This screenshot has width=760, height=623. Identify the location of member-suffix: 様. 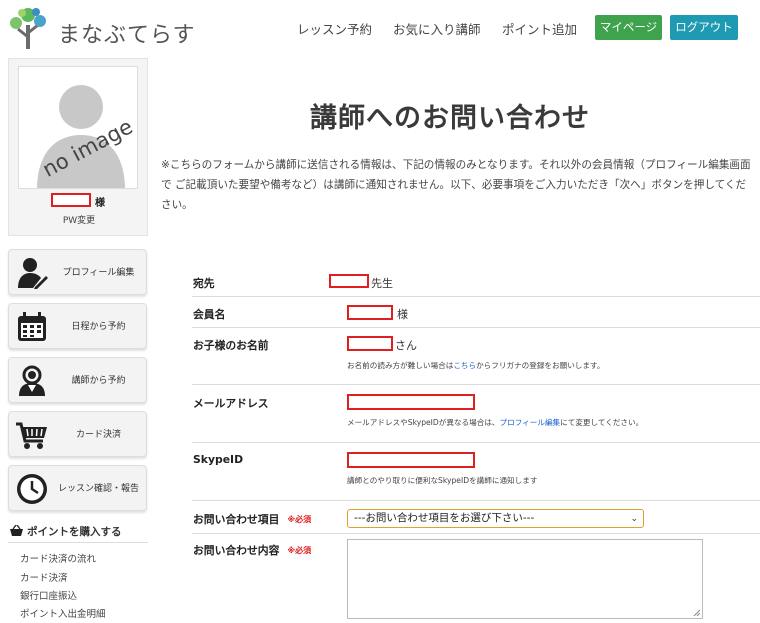
(402, 314).